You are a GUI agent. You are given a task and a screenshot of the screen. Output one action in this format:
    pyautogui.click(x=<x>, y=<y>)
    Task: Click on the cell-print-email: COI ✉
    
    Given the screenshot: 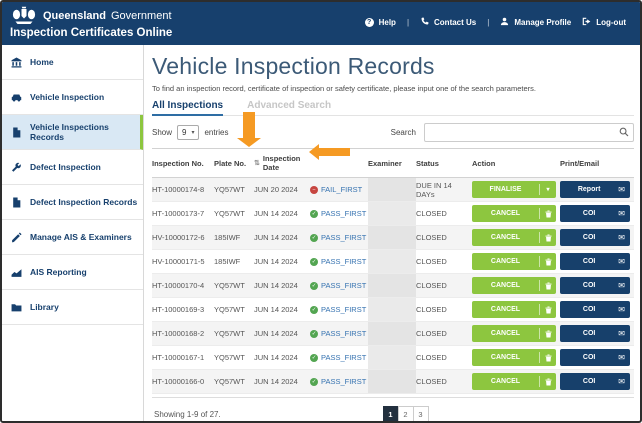 What is the action you would take?
    pyautogui.click(x=597, y=237)
    